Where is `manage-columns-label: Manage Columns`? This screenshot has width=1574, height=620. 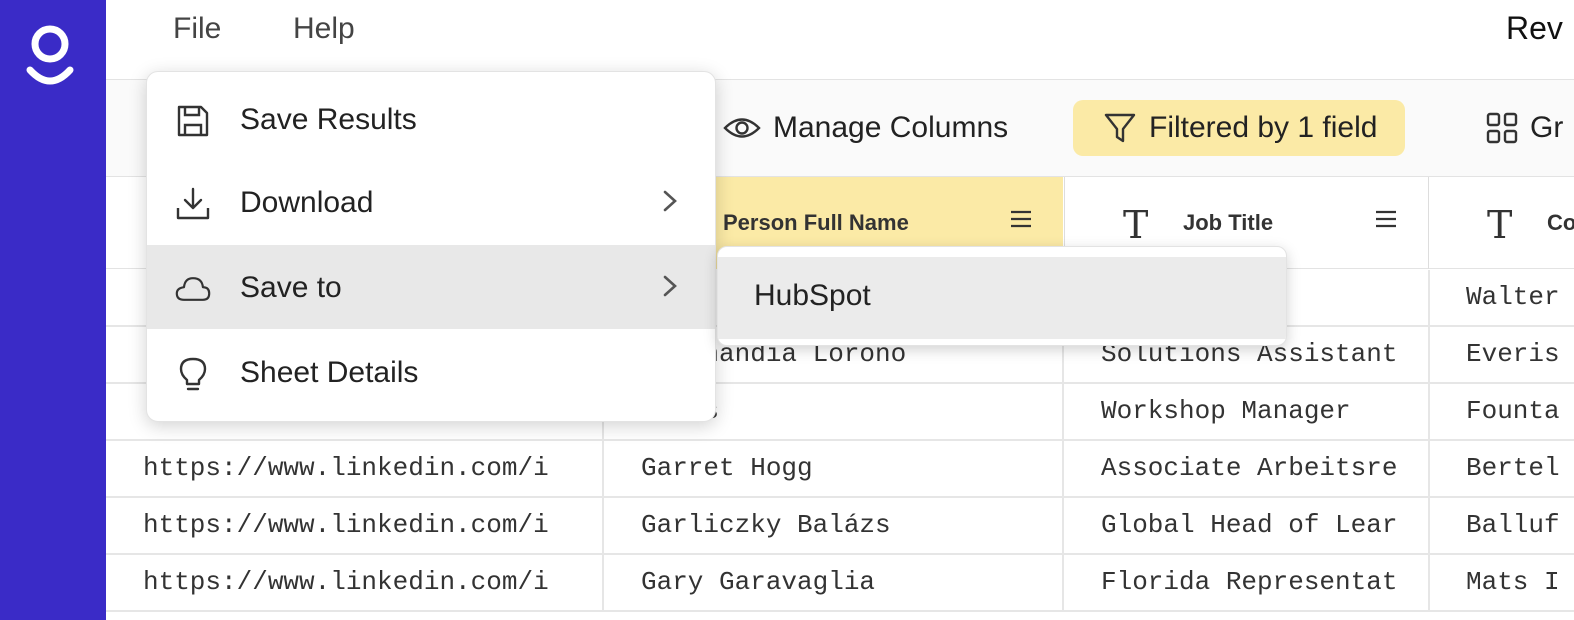
manage-columns-label: Manage Columns is located at coordinates (891, 127).